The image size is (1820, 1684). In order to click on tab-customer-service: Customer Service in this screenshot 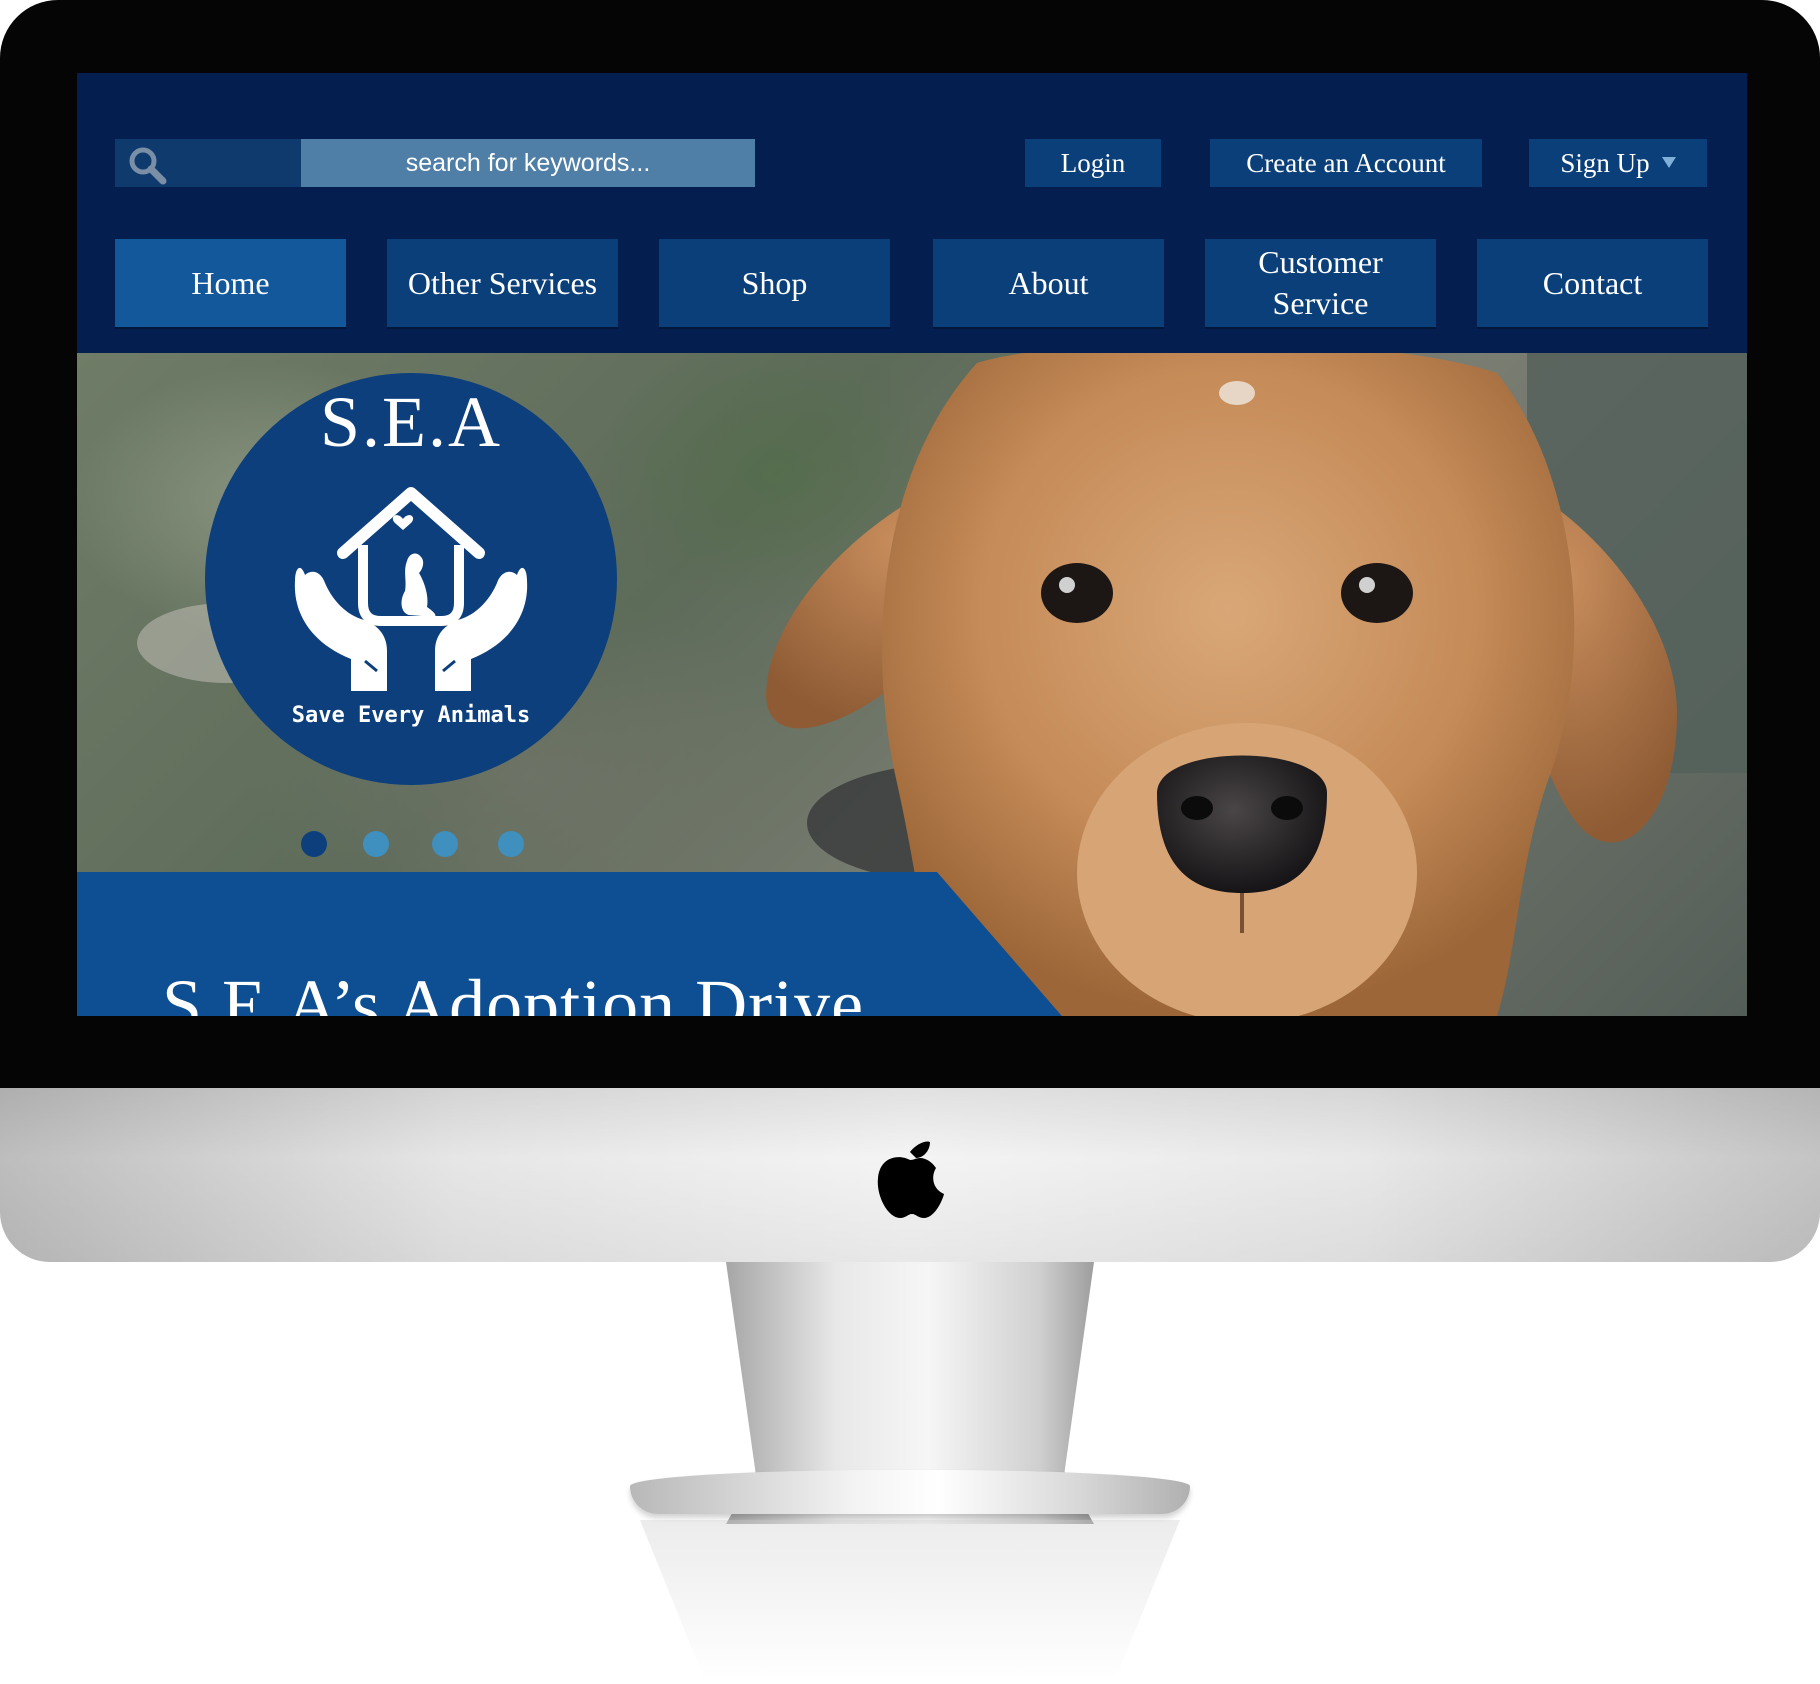, I will do `click(1320, 283)`.